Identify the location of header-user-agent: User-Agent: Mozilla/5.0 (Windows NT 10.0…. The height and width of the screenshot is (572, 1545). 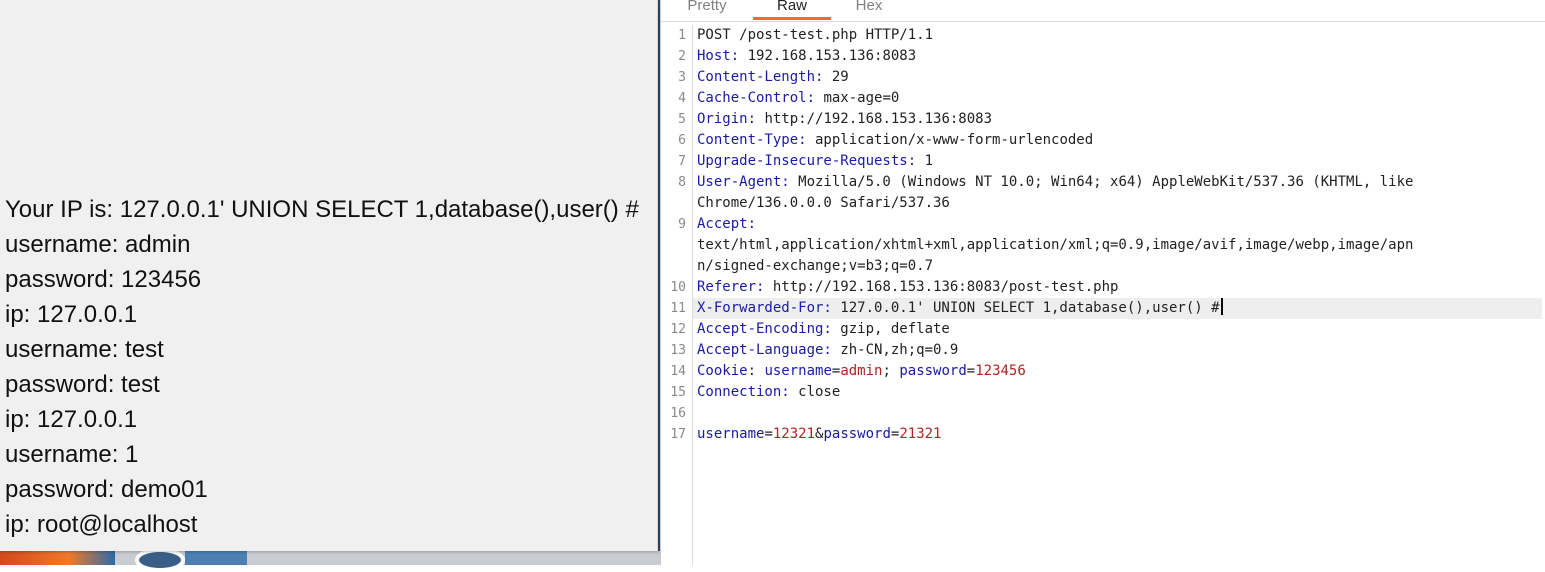
(1121, 182).